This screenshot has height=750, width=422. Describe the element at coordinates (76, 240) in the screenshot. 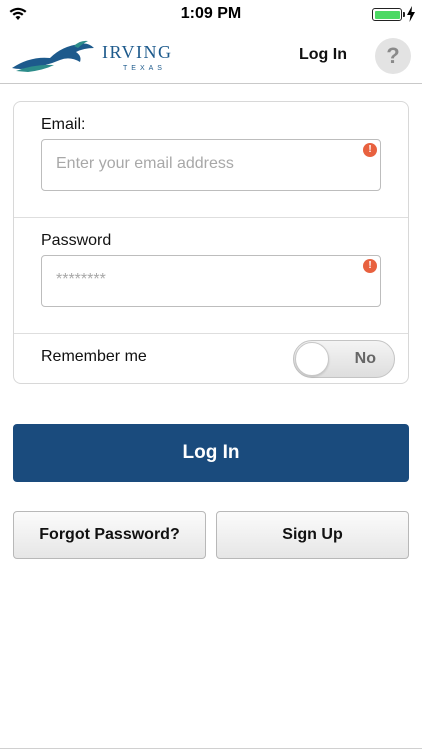

I see `password-label: Password` at that location.